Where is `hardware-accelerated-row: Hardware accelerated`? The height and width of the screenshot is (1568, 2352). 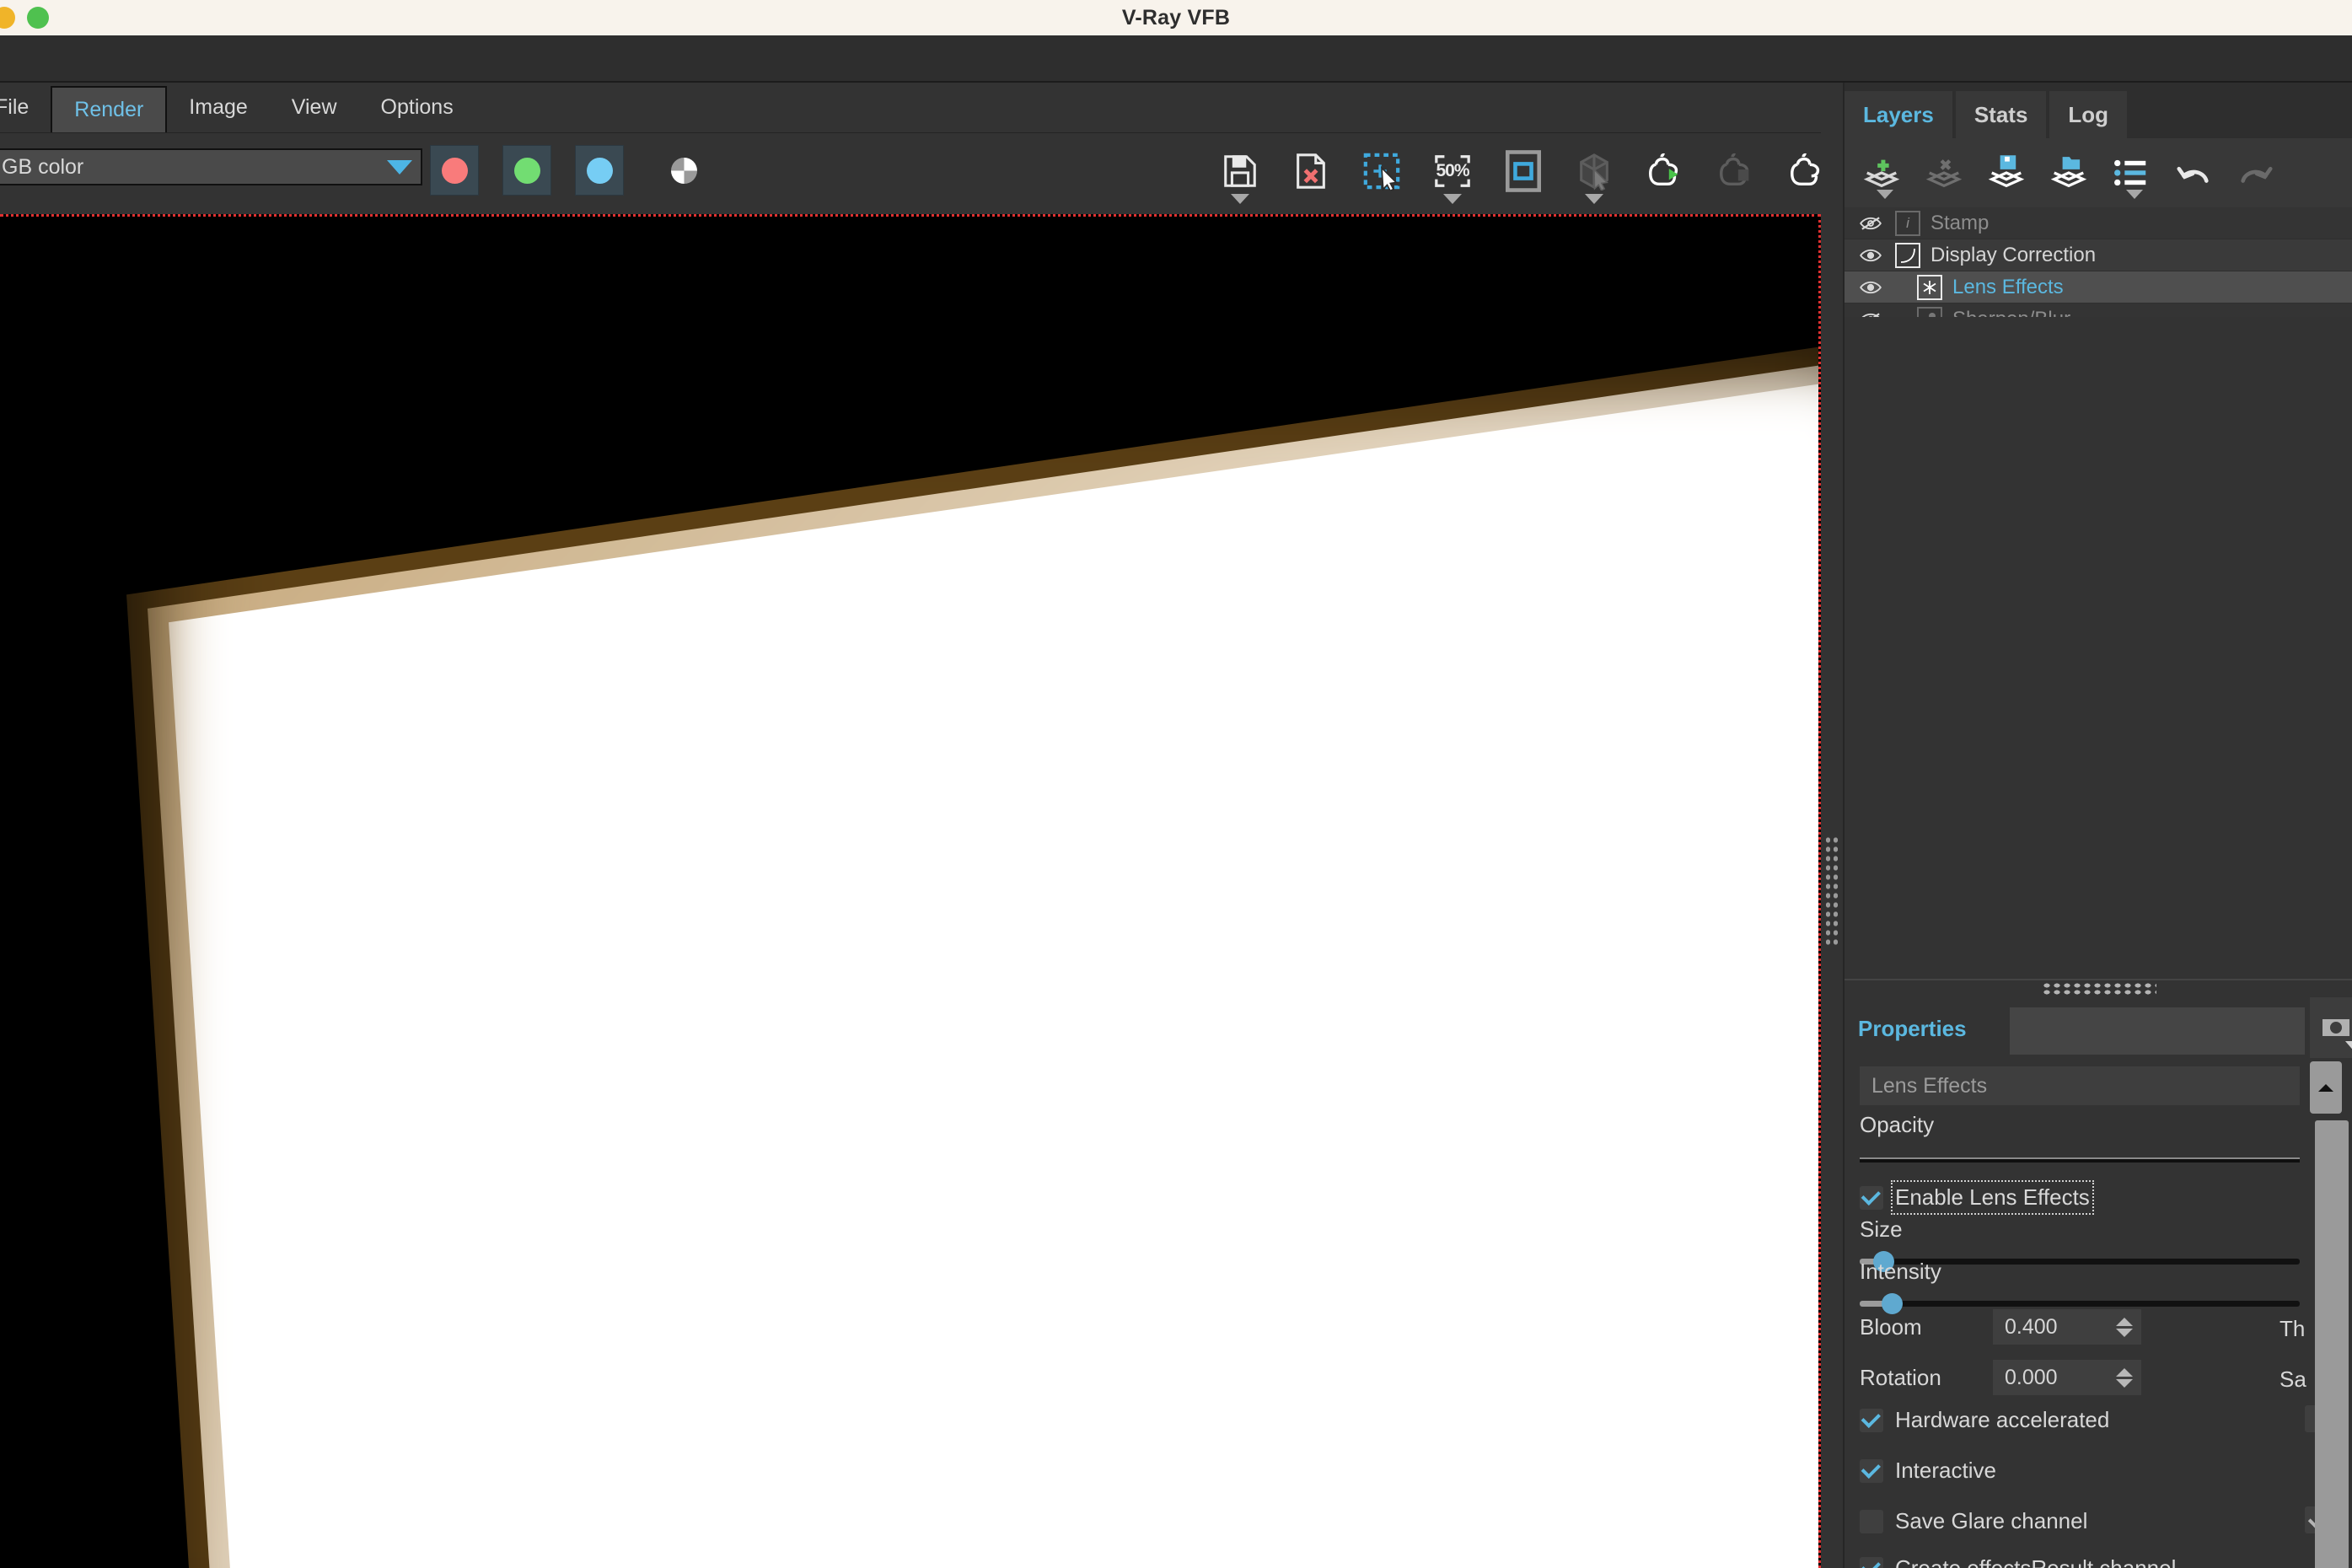 hardware-accelerated-row: Hardware accelerated is located at coordinates (1984, 1420).